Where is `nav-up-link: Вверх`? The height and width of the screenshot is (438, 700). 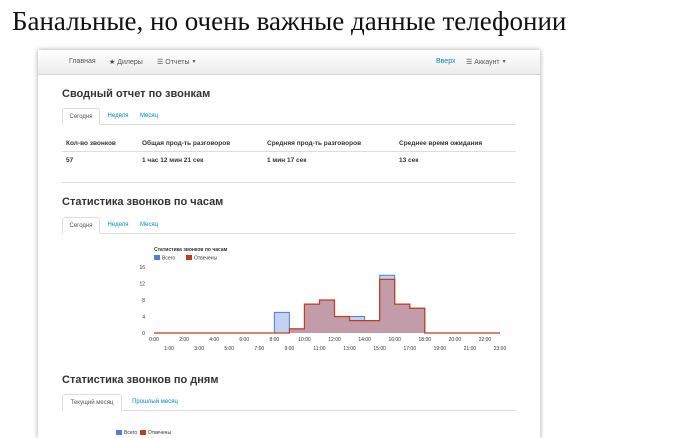 nav-up-link: Вверх is located at coordinates (446, 61).